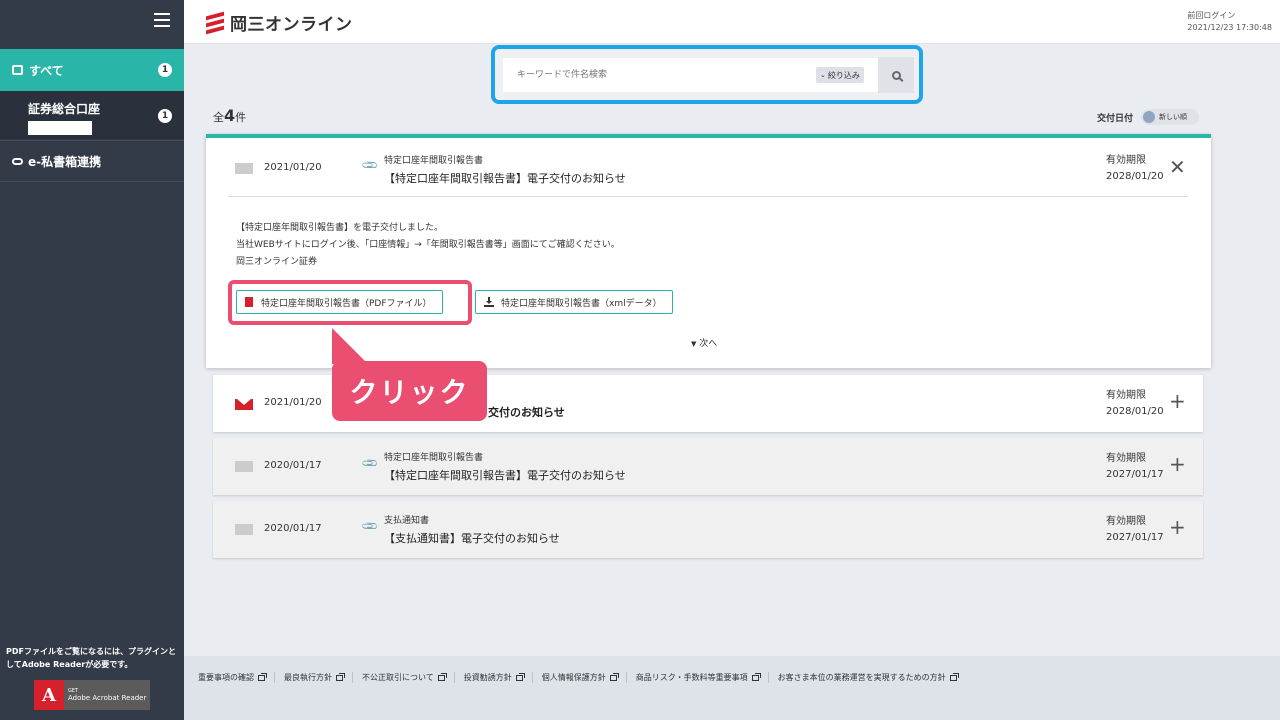  What do you see at coordinates (1170, 117) in the screenshot?
I see `sort-order-toggle: 新しい順` at bounding box center [1170, 117].